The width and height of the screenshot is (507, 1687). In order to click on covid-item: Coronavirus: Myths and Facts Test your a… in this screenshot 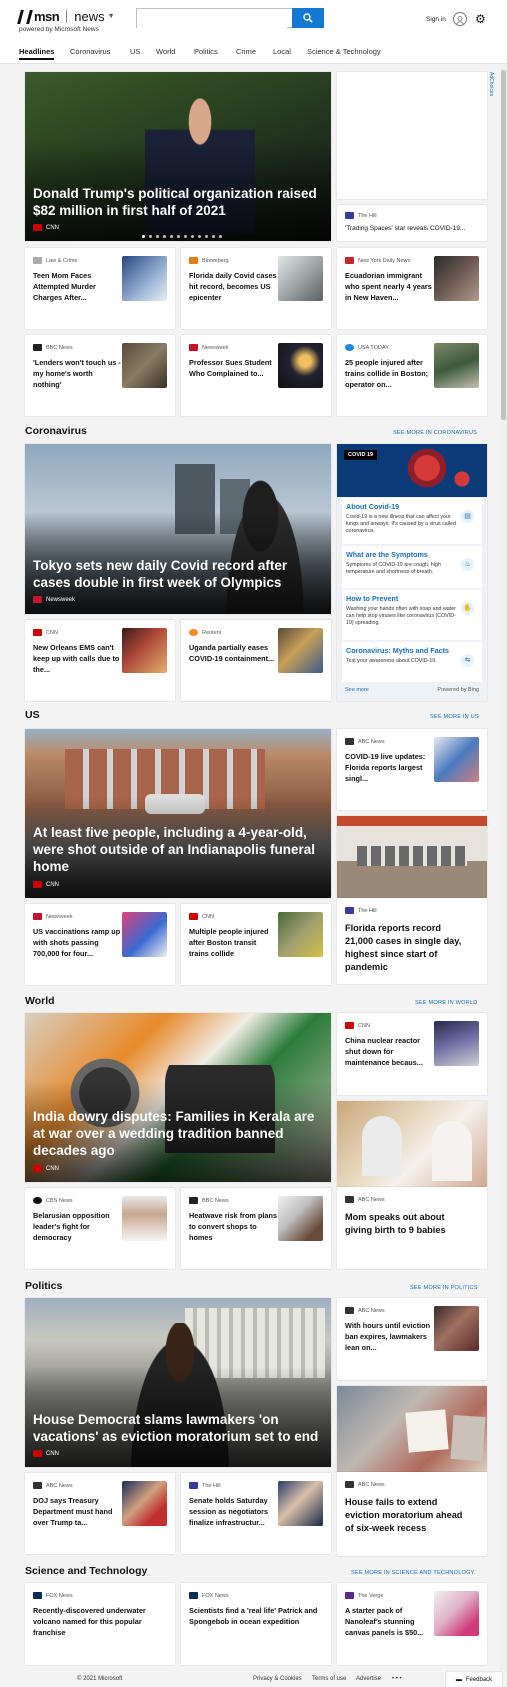, I will do `click(412, 662)`.